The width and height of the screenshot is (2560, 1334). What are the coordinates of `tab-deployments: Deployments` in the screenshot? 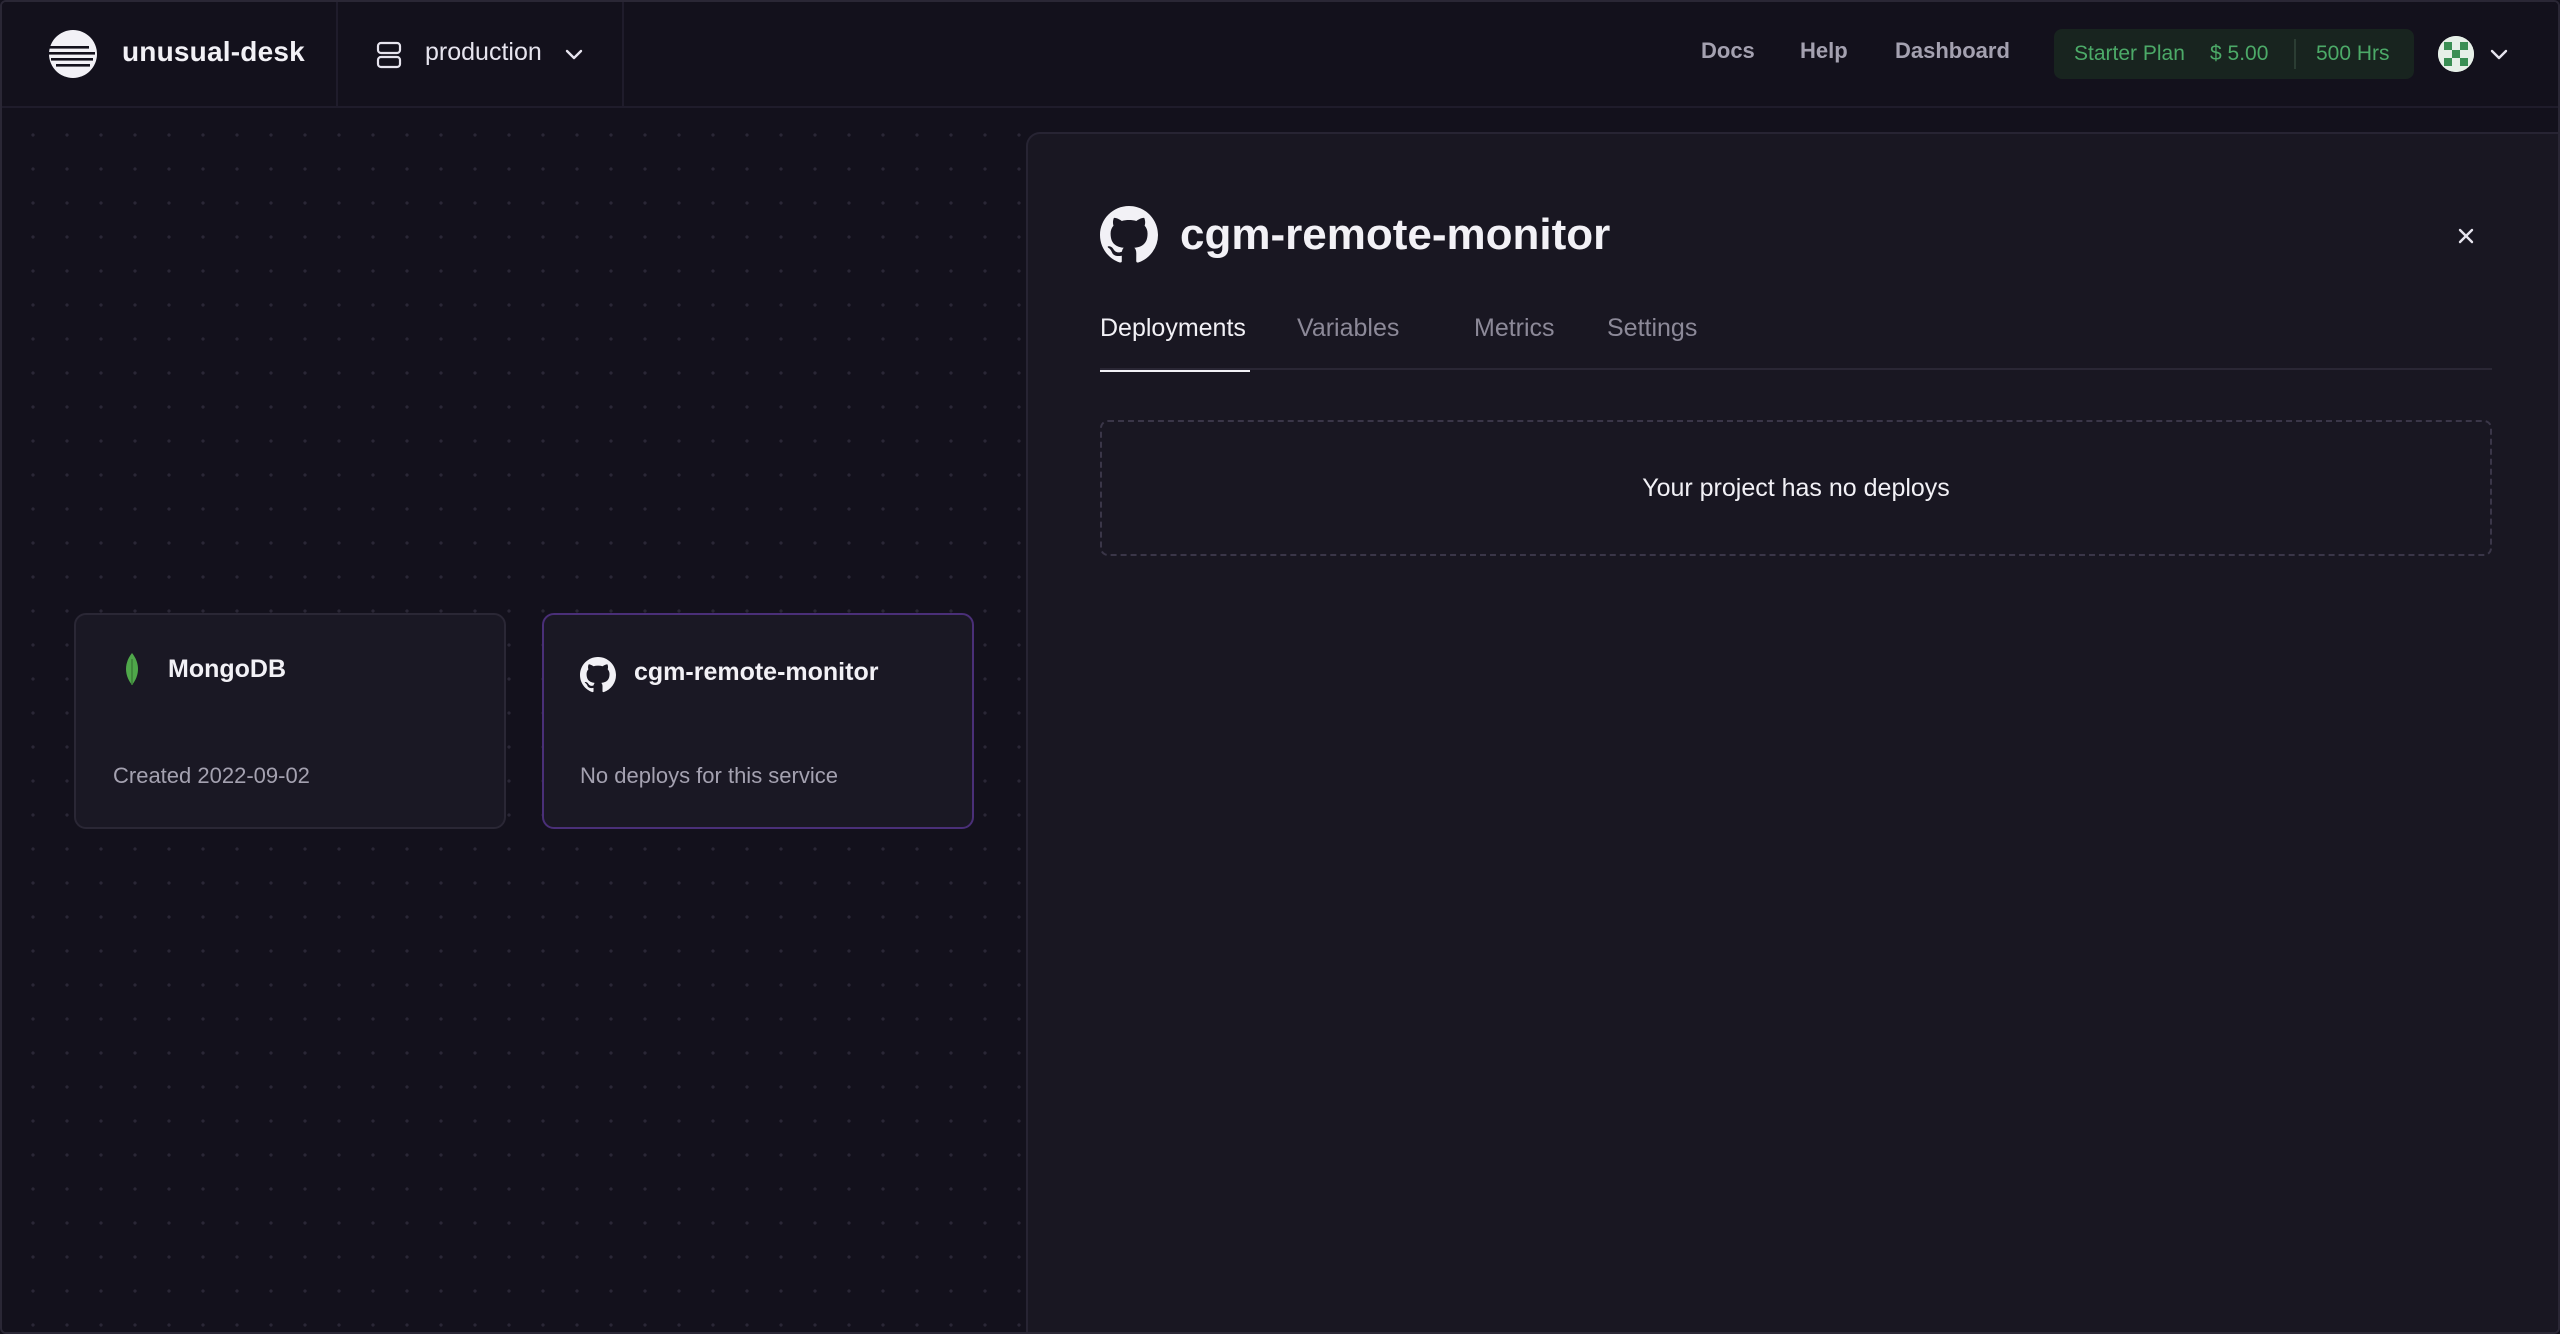 It's located at (1175, 343).